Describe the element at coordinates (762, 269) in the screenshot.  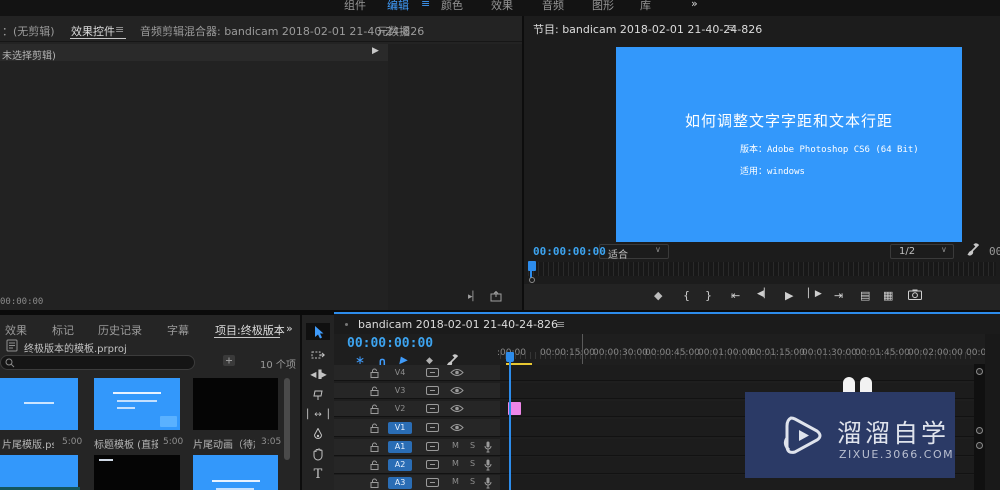
I see `program-scrubber` at that location.